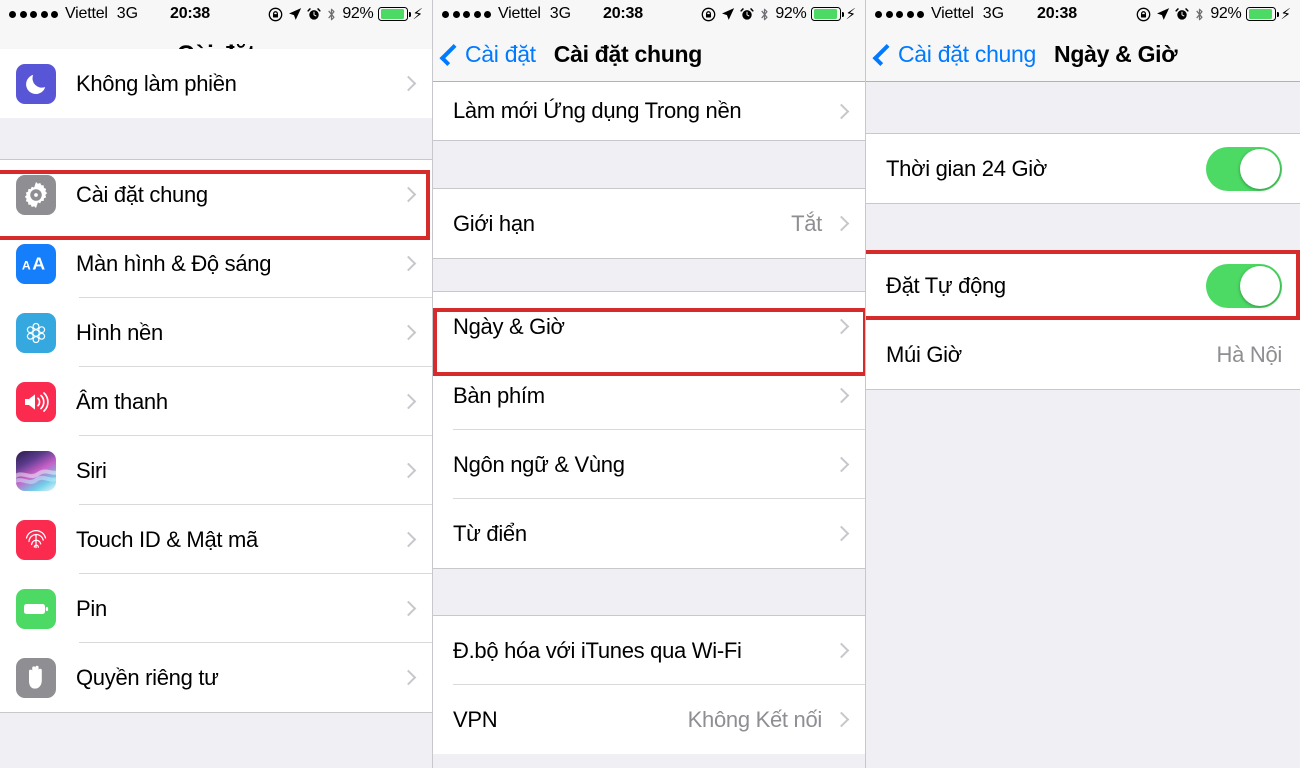 The image size is (1300, 768). Describe the element at coordinates (36, 194) in the screenshot. I see `gear-icon` at that location.